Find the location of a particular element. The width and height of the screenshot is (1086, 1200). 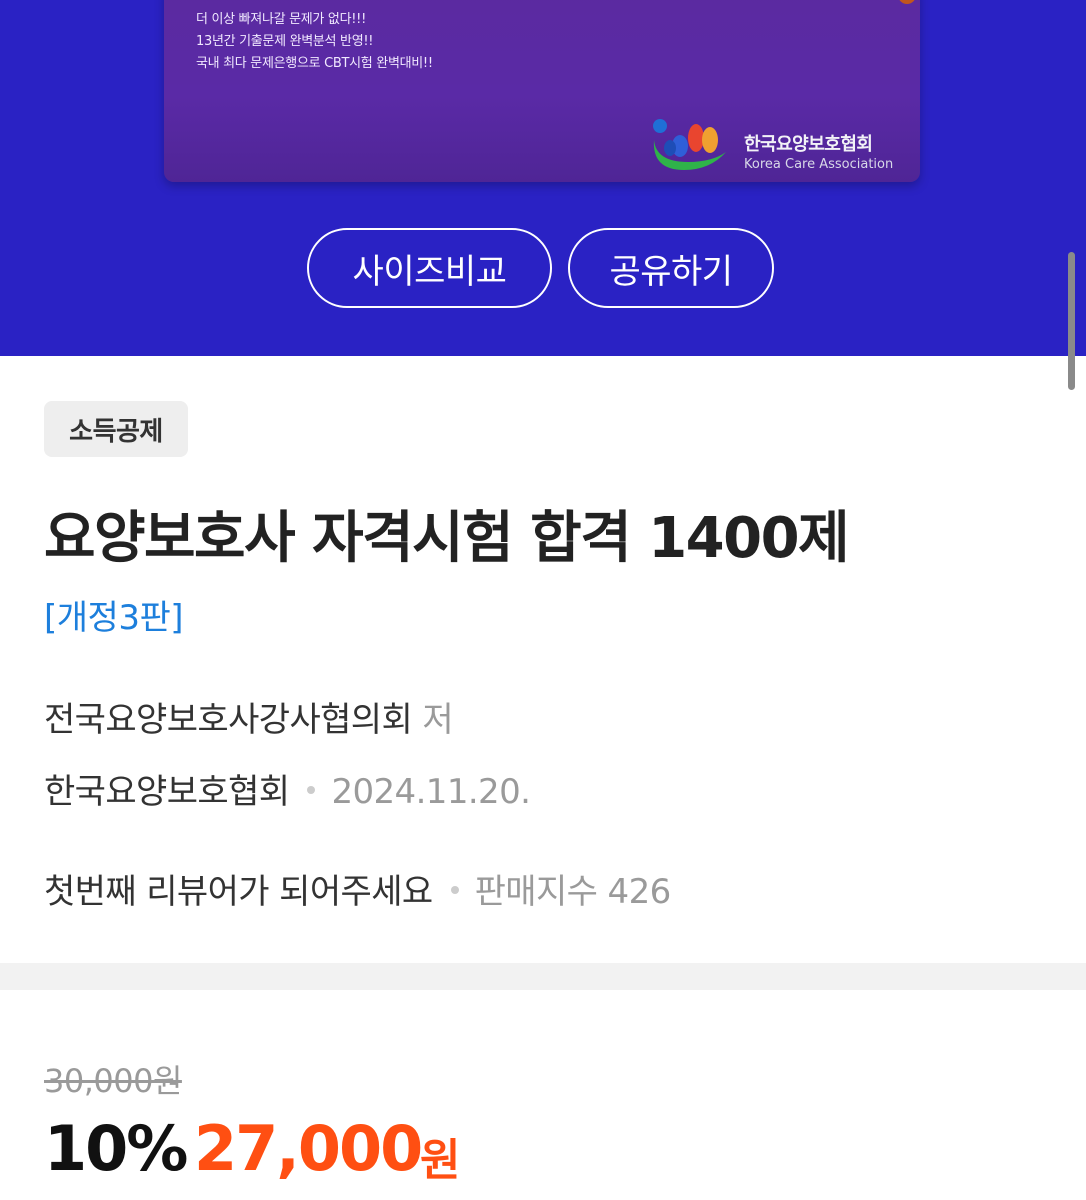

author-suffix: 저 is located at coordinates (438, 720).